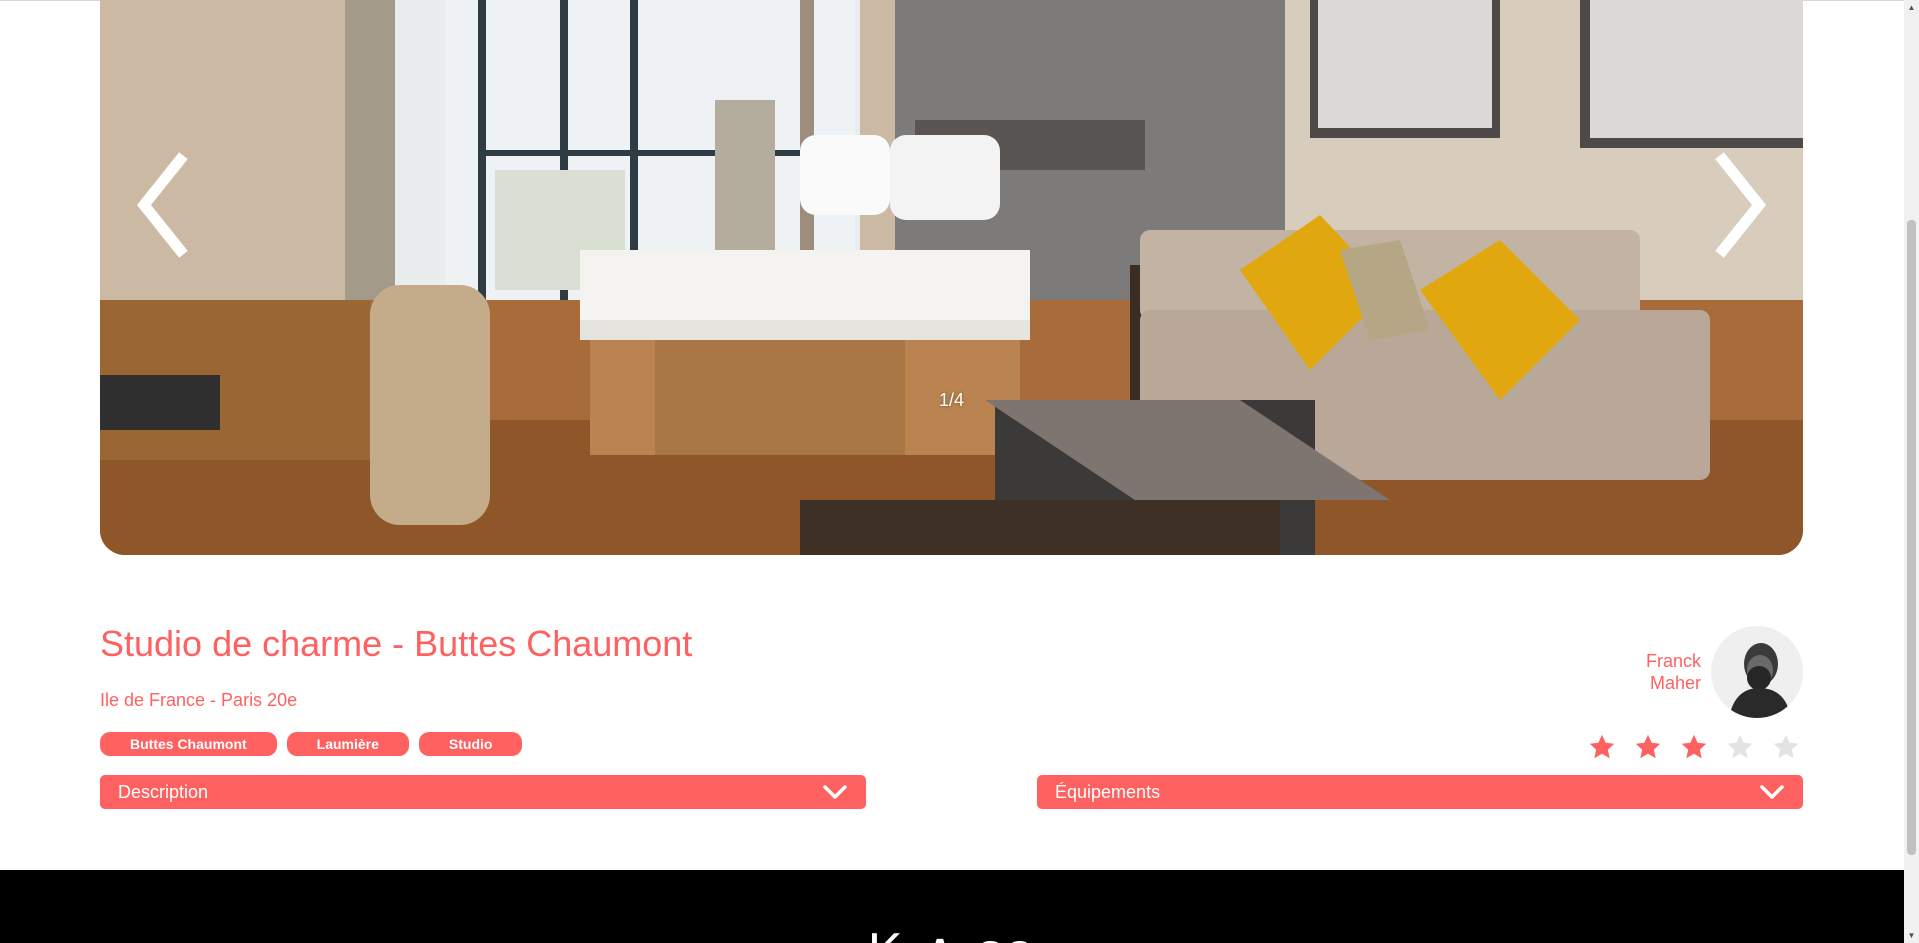 The image size is (1919, 943). Describe the element at coordinates (1108, 791) in the screenshot. I see `equipment-label: Équipements` at that location.